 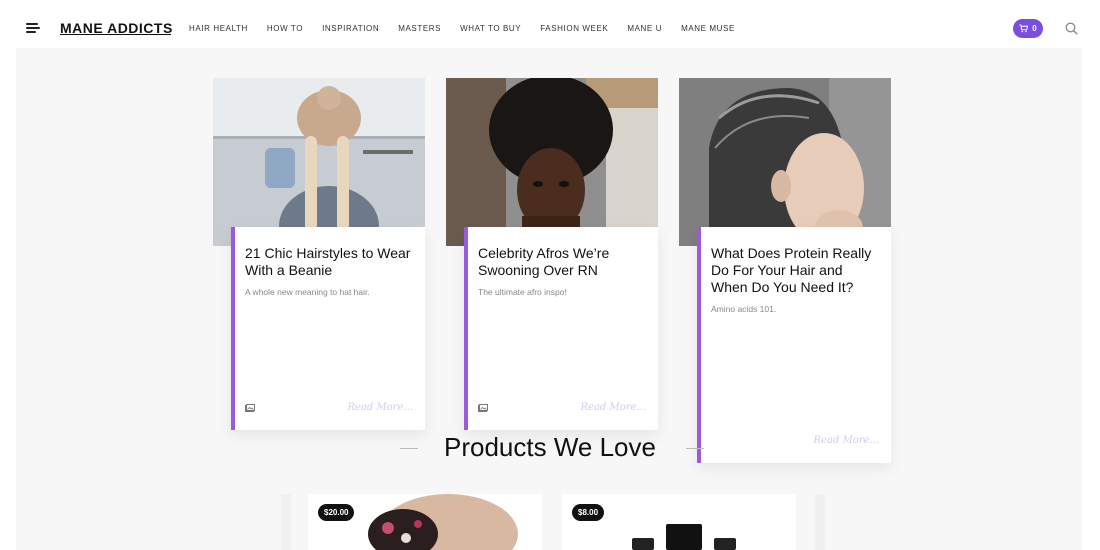 I want to click on nav-inspiration: INSPIRATION, so click(x=350, y=28).